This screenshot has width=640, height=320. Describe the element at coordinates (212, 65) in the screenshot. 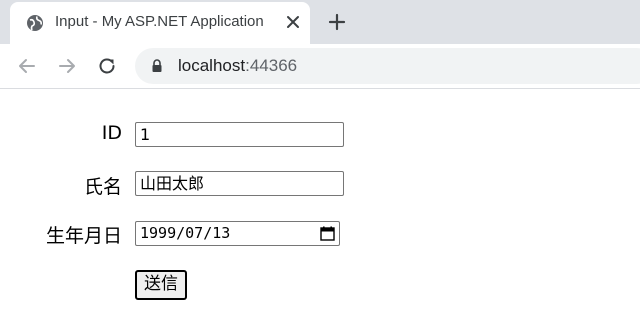

I see `url-host: localhost` at that location.